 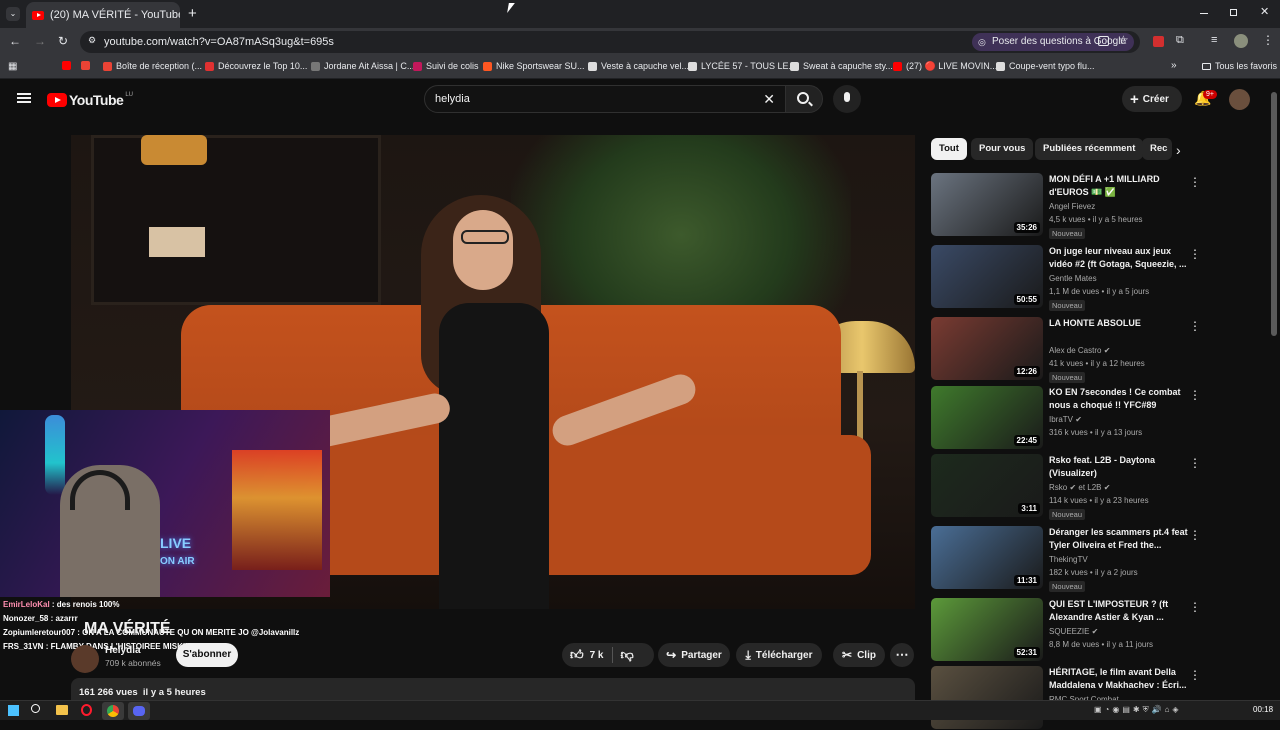 I want to click on bookmark-item: Suivi de colis, so click(x=446, y=66).